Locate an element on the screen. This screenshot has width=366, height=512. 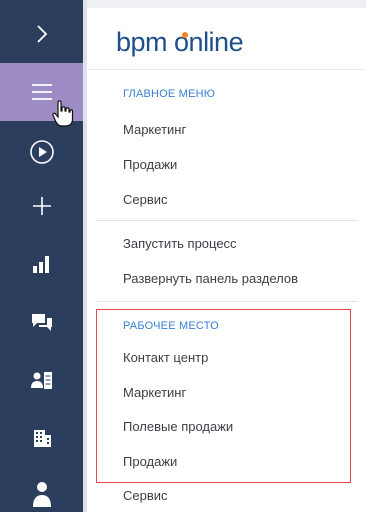
contact-card-icon is located at coordinates (41, 380).